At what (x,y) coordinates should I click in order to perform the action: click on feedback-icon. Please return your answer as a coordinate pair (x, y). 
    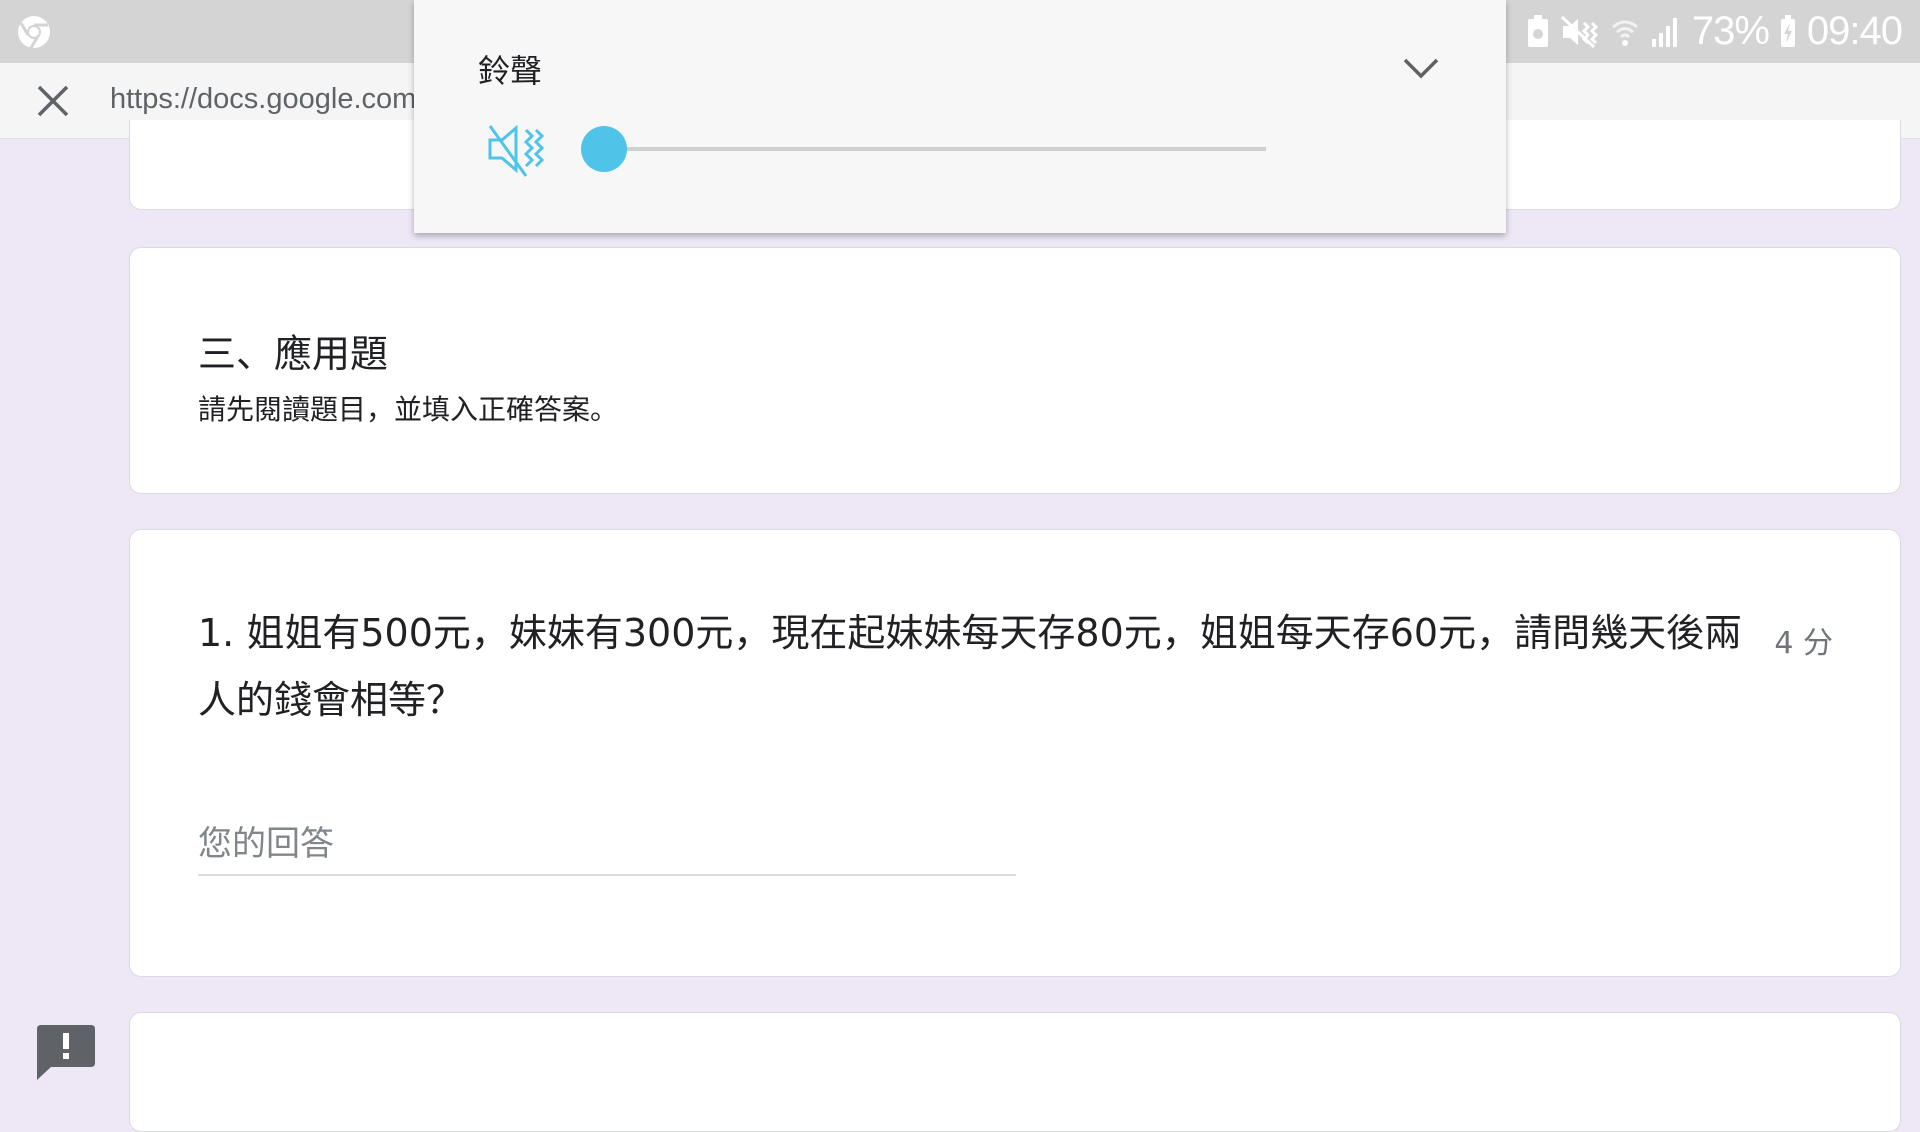
    Looking at the image, I should click on (66, 1052).